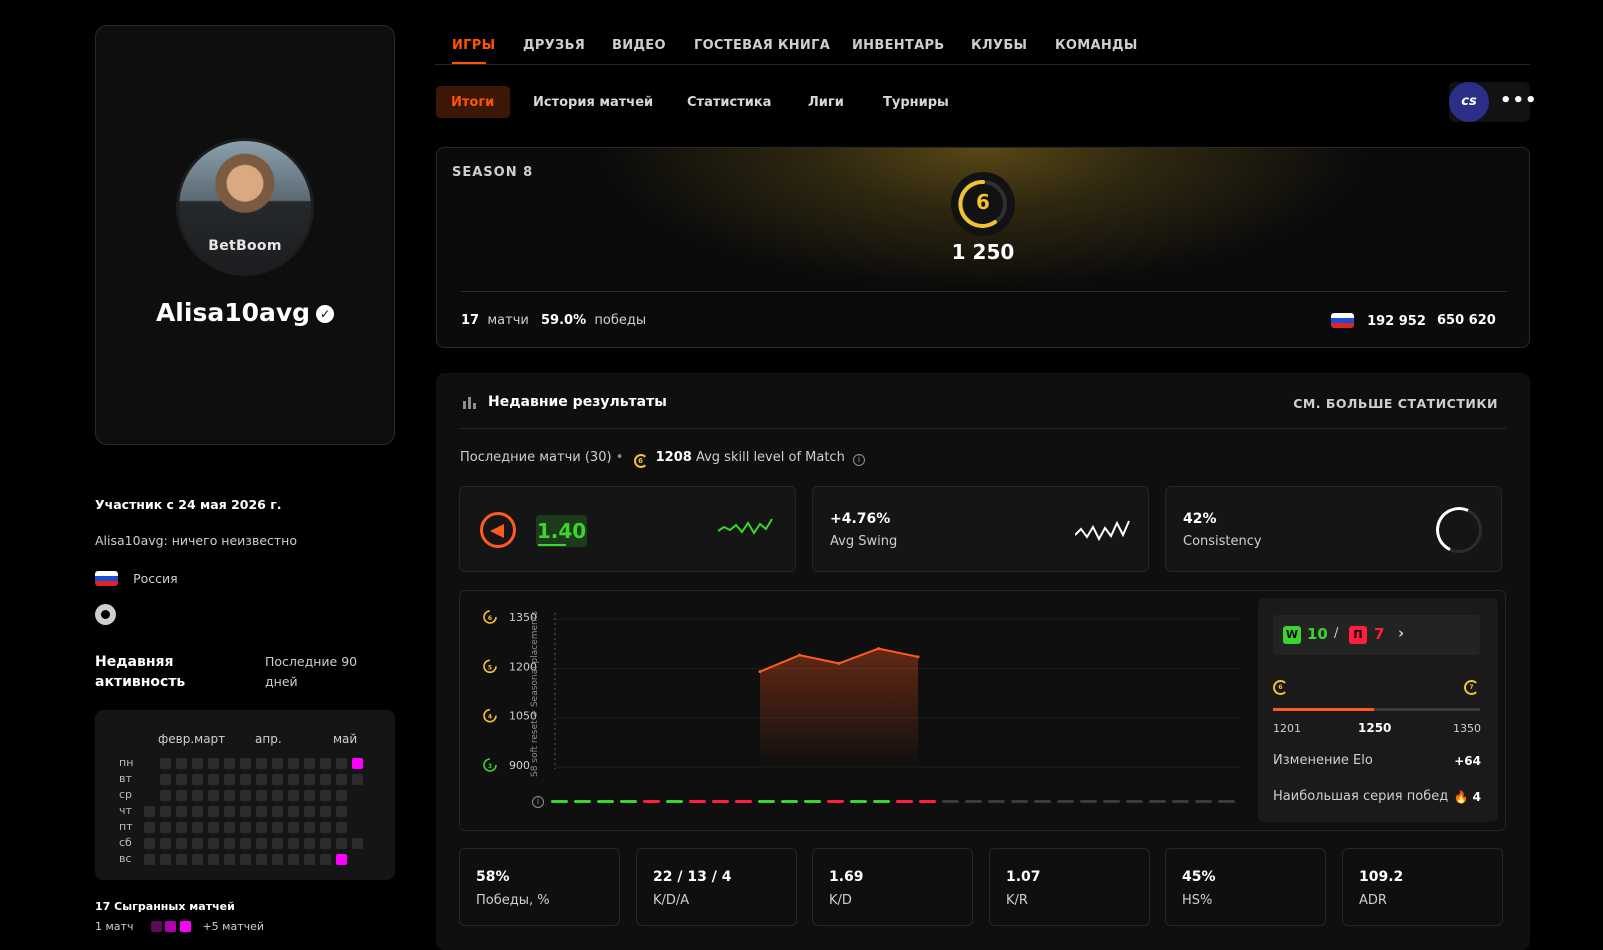 The height and width of the screenshot is (950, 1603). What do you see at coordinates (729, 102) in the screenshot?
I see `subtab-statistics: Статистика` at bounding box center [729, 102].